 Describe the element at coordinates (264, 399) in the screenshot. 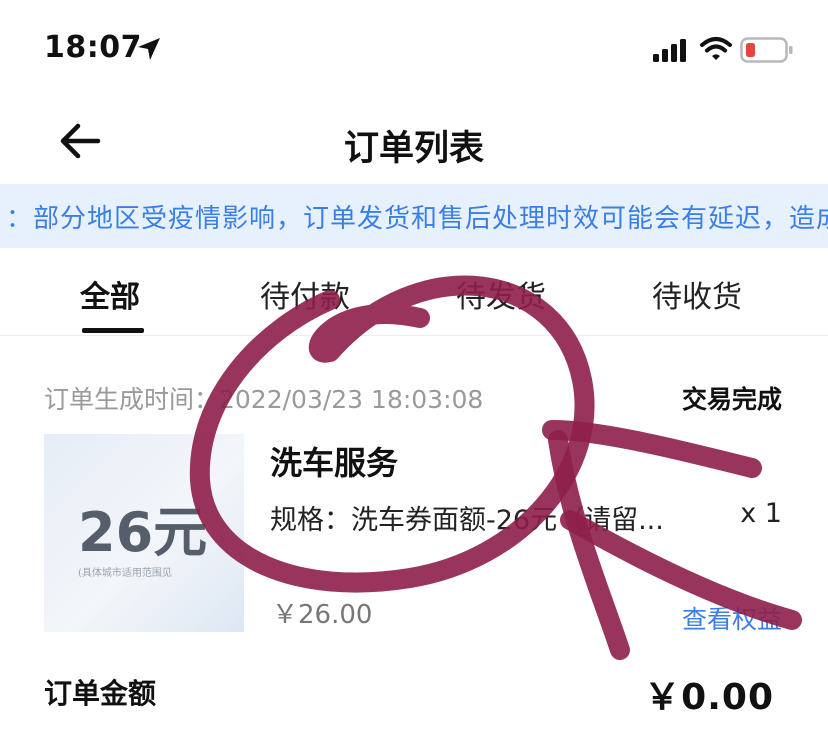

I see `order-created-time: 订单生成时间：2022/03/23 18:03:08` at that location.